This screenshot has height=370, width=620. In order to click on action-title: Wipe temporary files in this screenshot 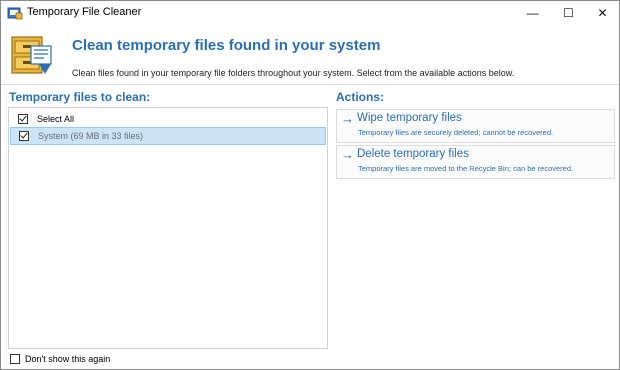, I will do `click(409, 118)`.